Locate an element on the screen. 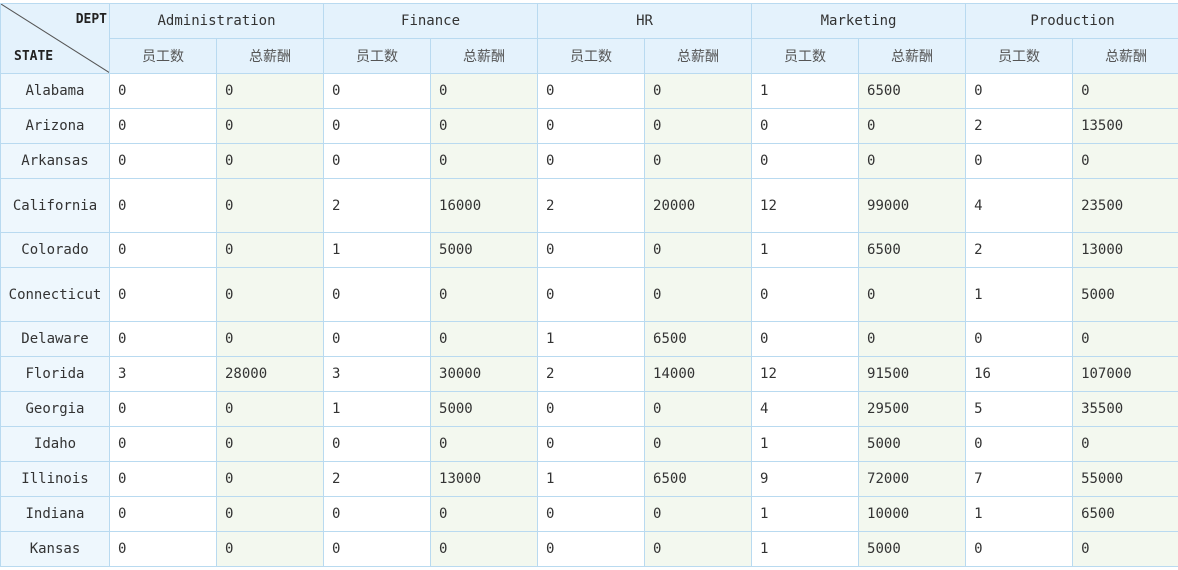 The width and height of the screenshot is (1178, 570). total-salary-cell: 35500 is located at coordinates (1125, 409).